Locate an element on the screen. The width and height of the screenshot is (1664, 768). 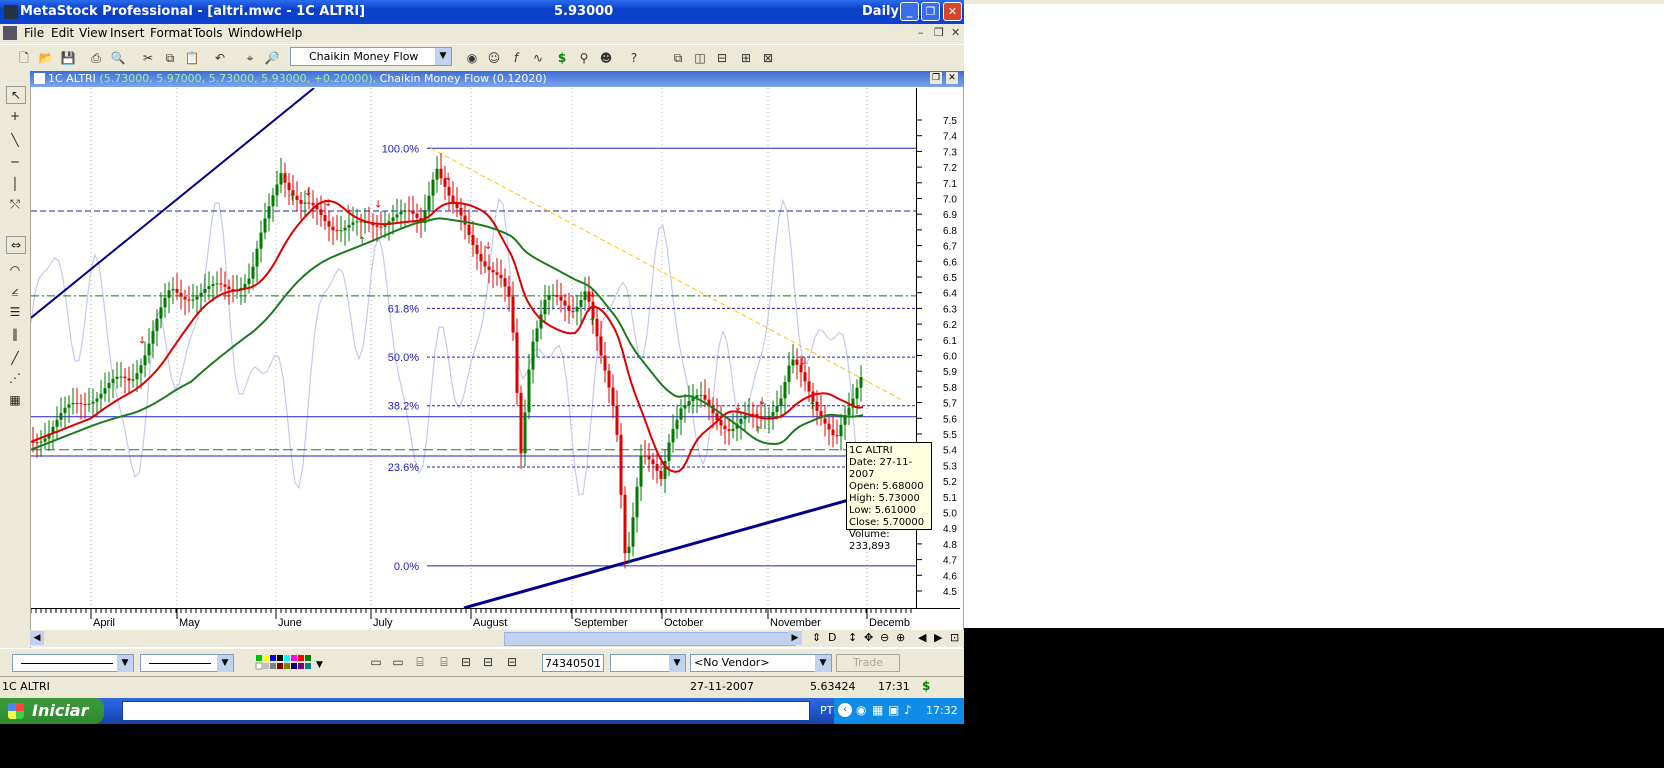
close-button: ✕ is located at coordinates (952, 11).